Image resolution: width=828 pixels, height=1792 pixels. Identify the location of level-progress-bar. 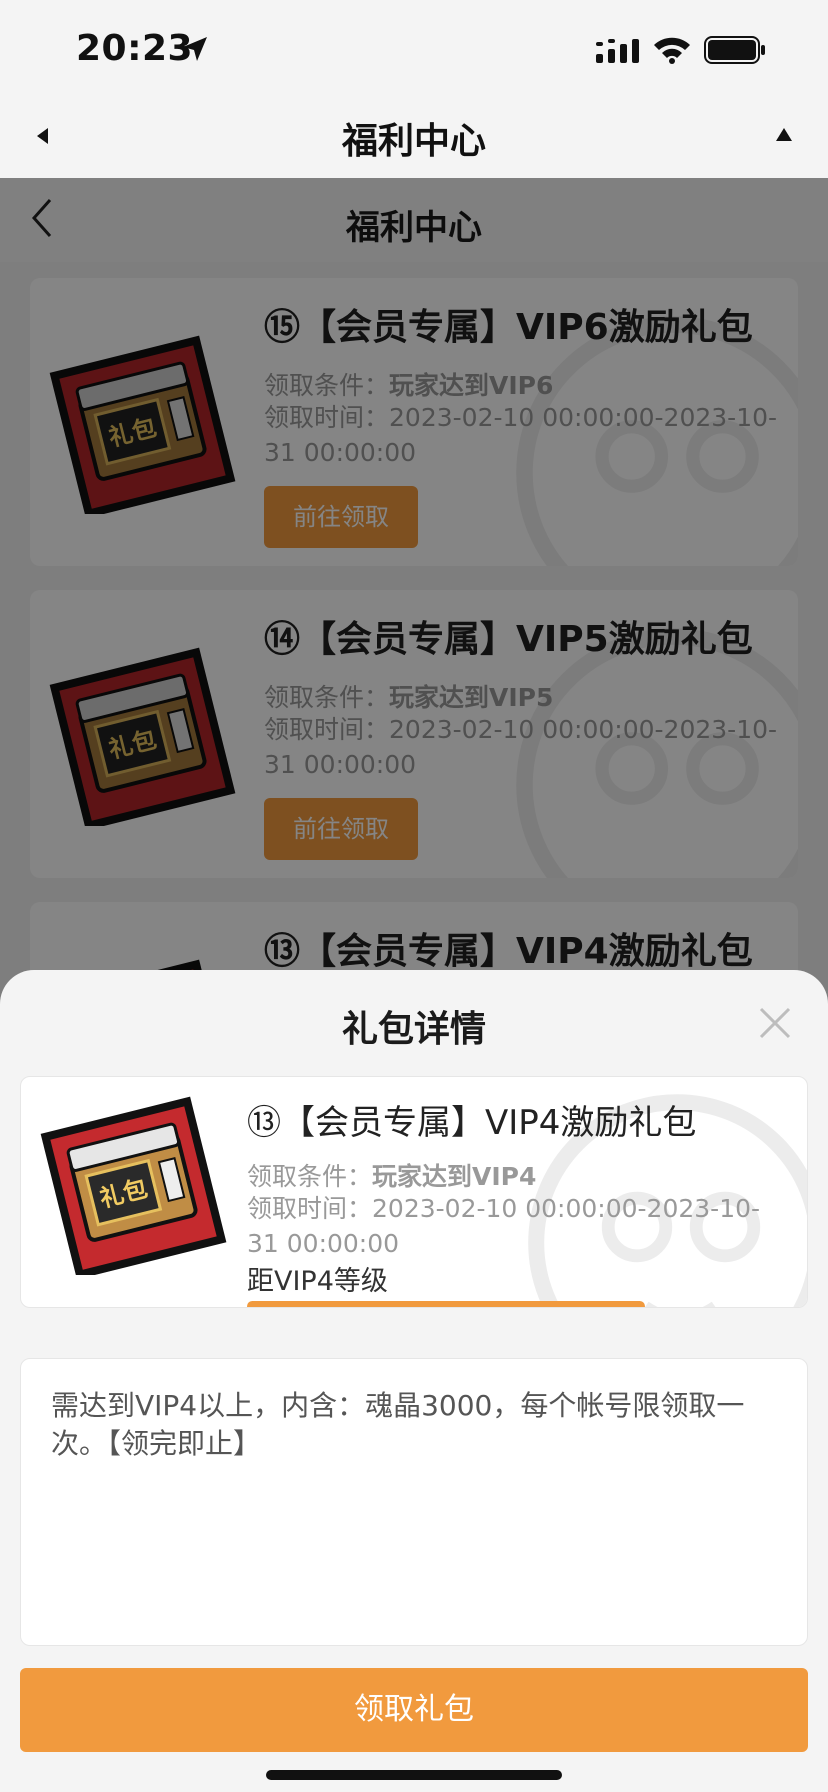
(446, 1304).